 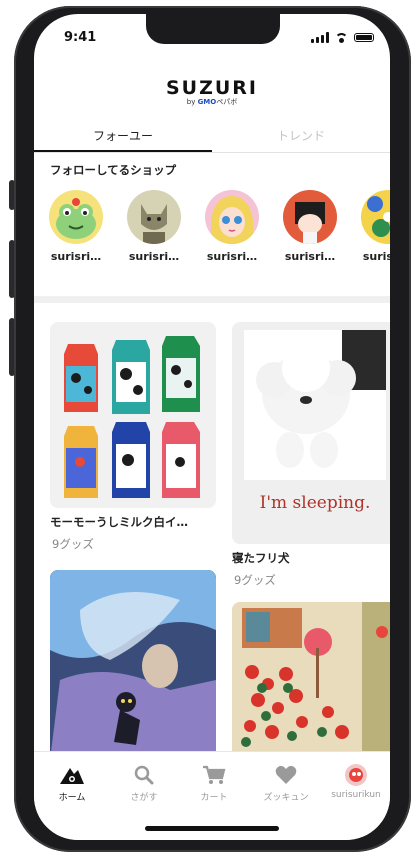 I want to click on wifi-icon, so click(x=341, y=37).